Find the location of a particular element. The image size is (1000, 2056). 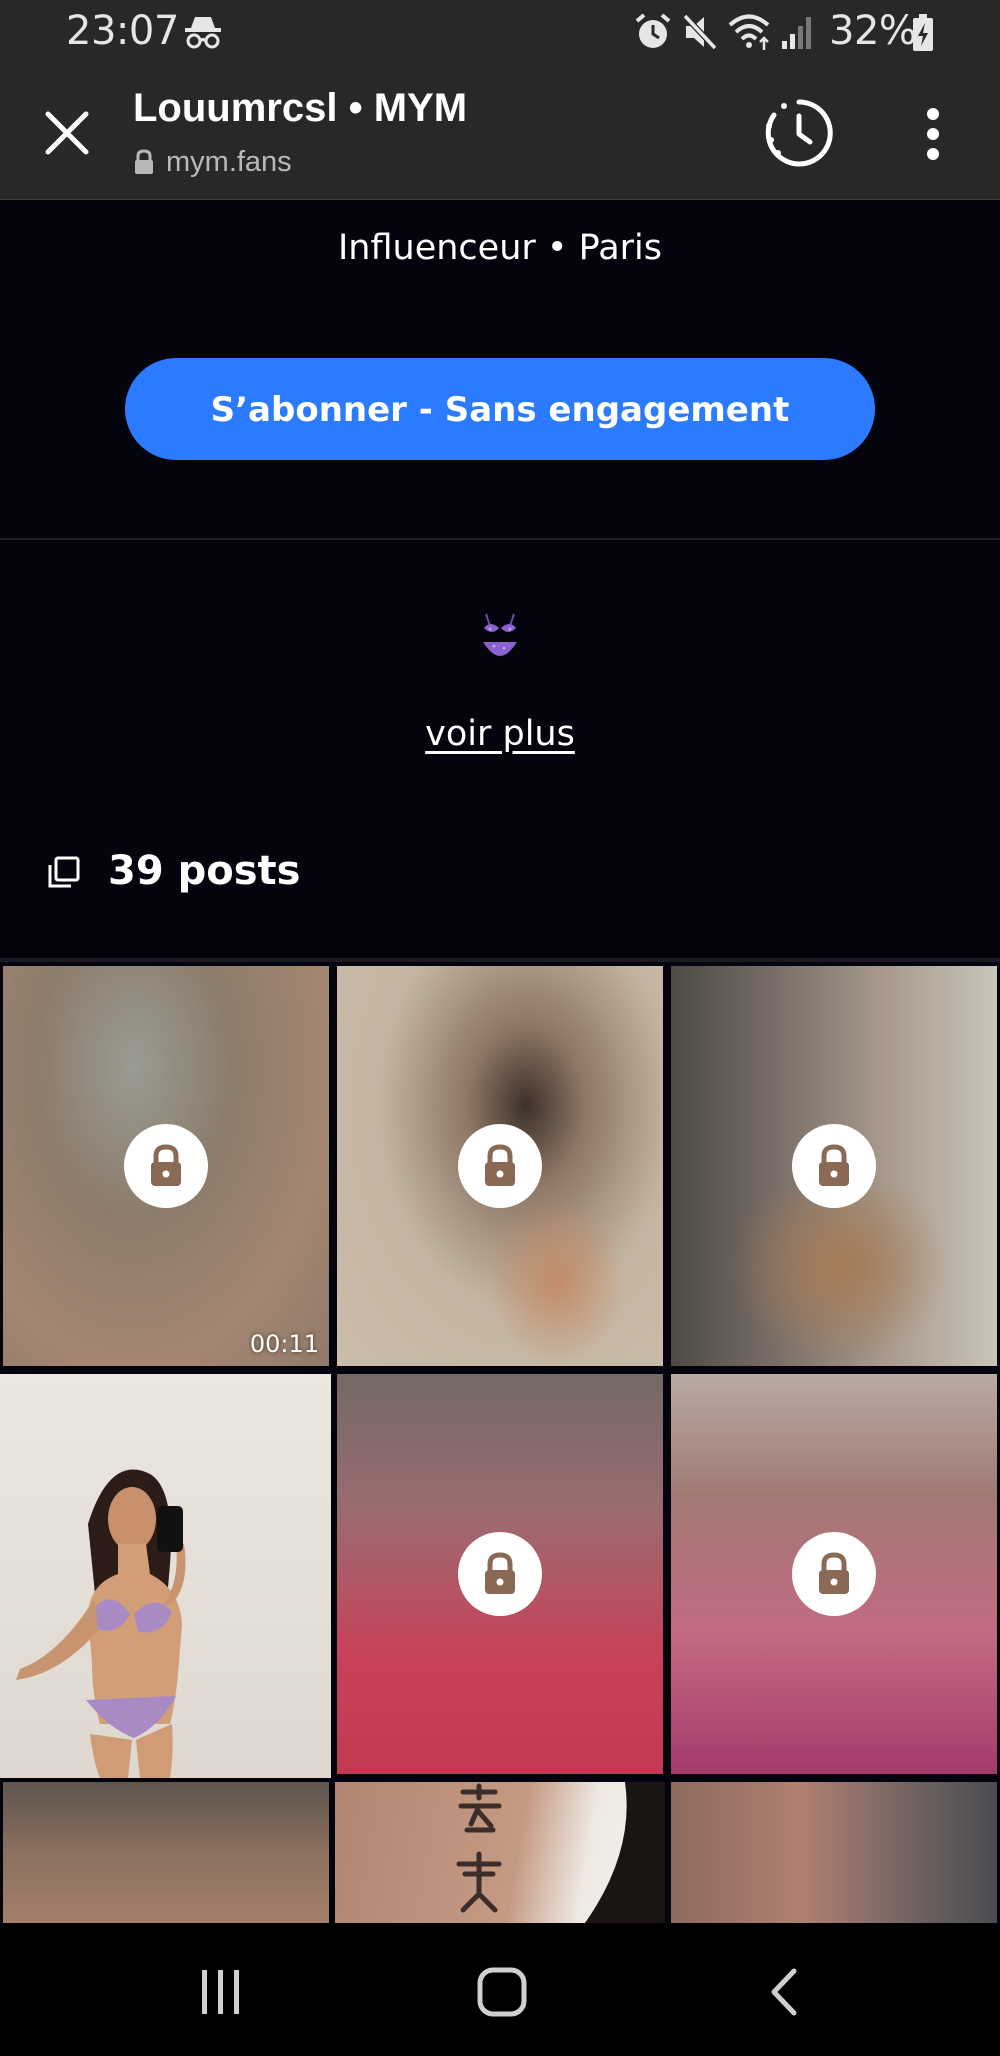

bikini-emoji is located at coordinates (500, 634).